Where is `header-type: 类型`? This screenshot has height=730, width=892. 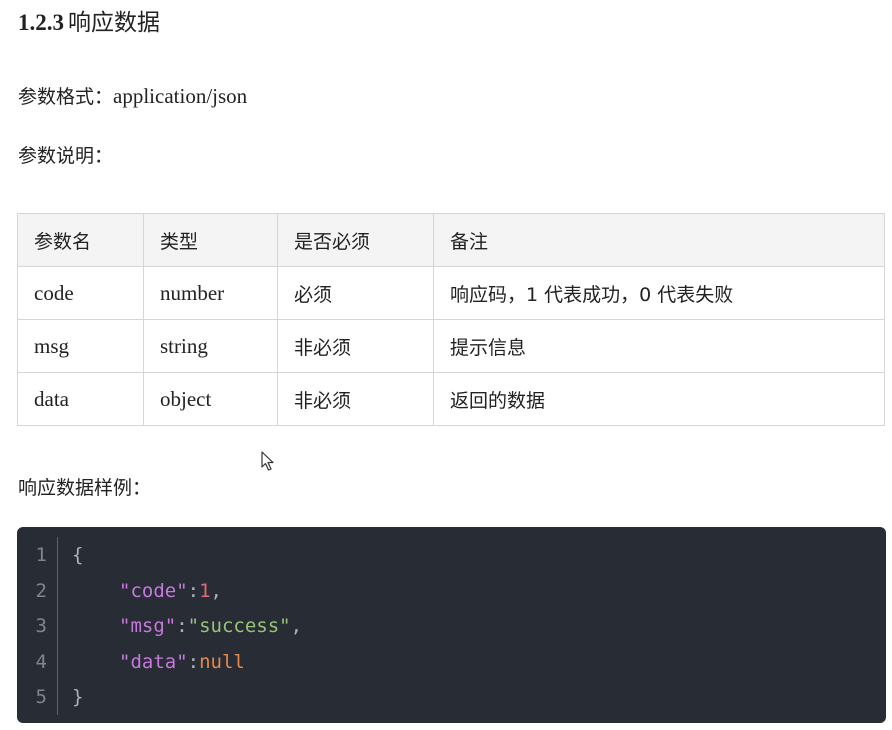 header-type: 类型 is located at coordinates (210, 240).